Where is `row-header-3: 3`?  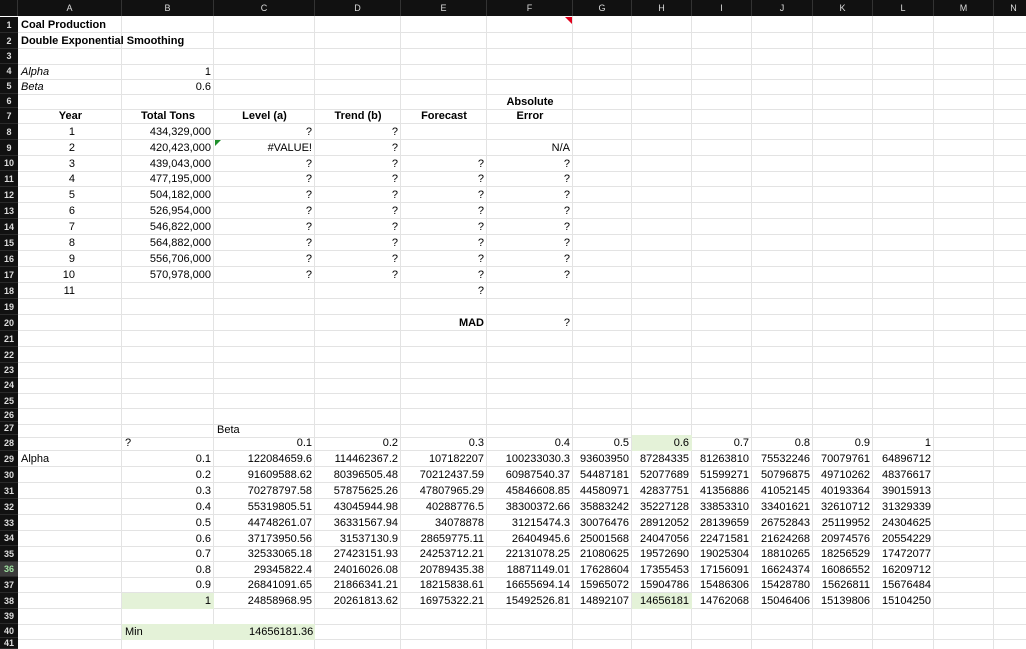 row-header-3: 3 is located at coordinates (9, 56).